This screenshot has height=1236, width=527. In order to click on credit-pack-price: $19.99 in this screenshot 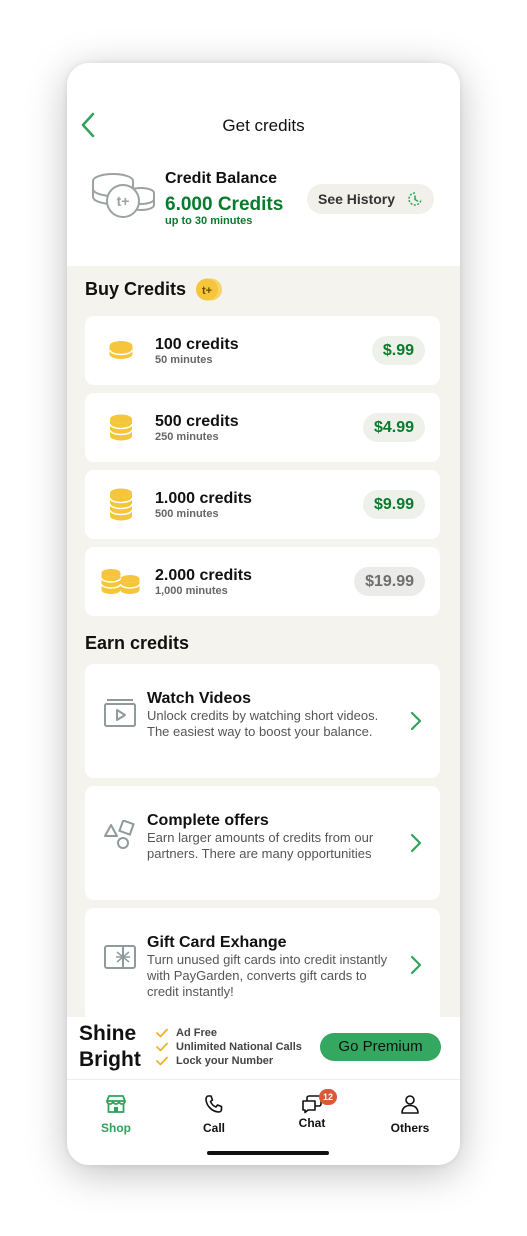, I will do `click(389, 581)`.